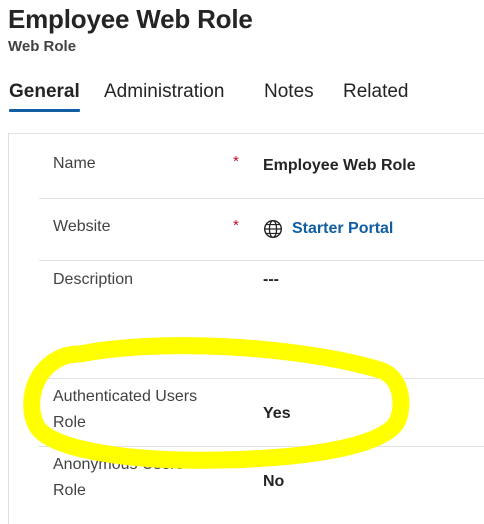 The width and height of the screenshot is (484, 524). I want to click on page-header: Employee Web Role Web Role, so click(130, 29).